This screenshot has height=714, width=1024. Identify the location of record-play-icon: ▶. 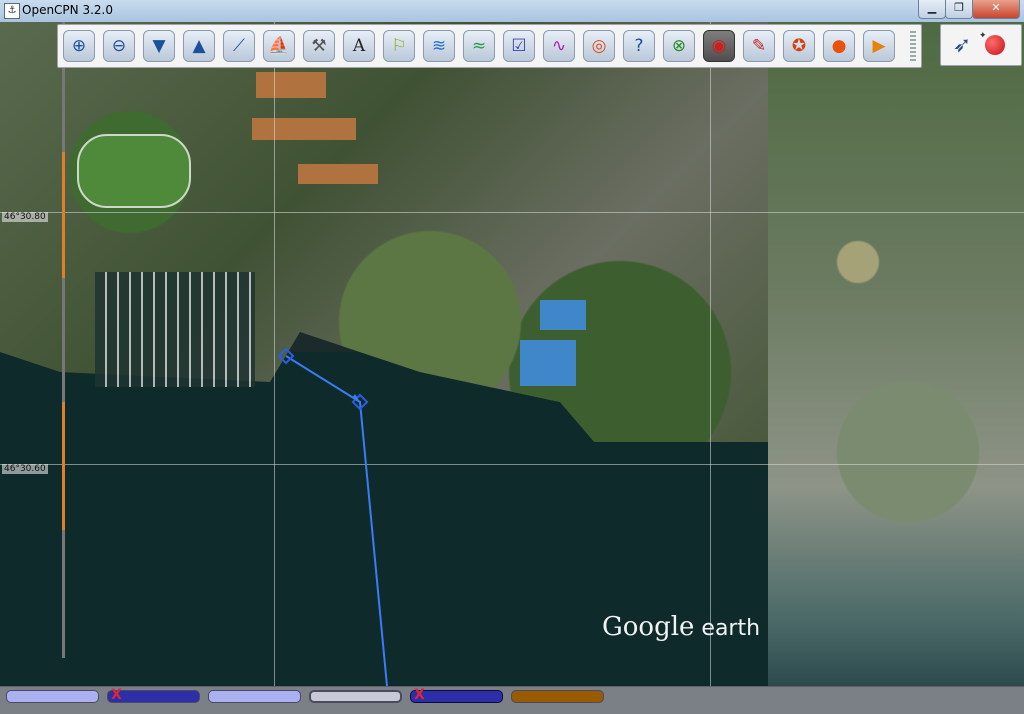
(879, 46).